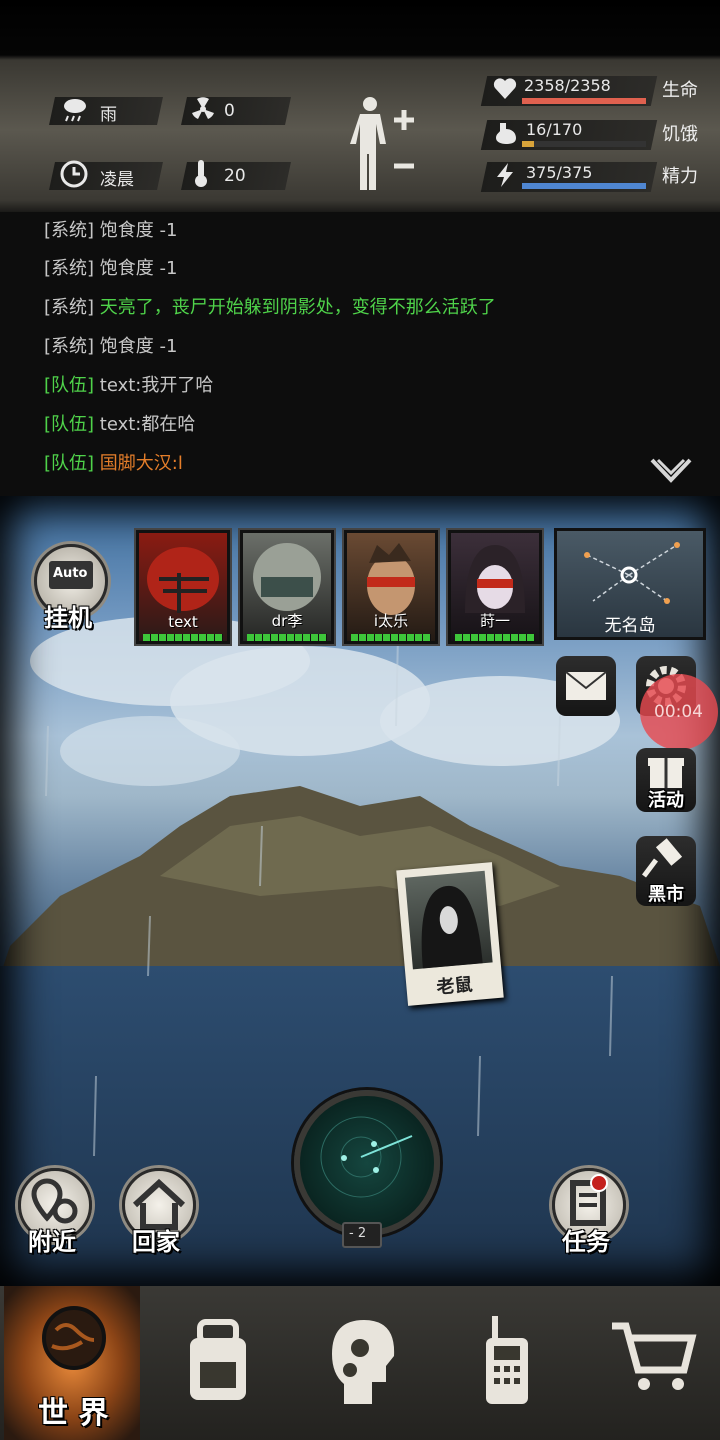 The width and height of the screenshot is (720, 1440). Describe the element at coordinates (666, 894) in the screenshot. I see `black-market-label: 黑市` at that location.